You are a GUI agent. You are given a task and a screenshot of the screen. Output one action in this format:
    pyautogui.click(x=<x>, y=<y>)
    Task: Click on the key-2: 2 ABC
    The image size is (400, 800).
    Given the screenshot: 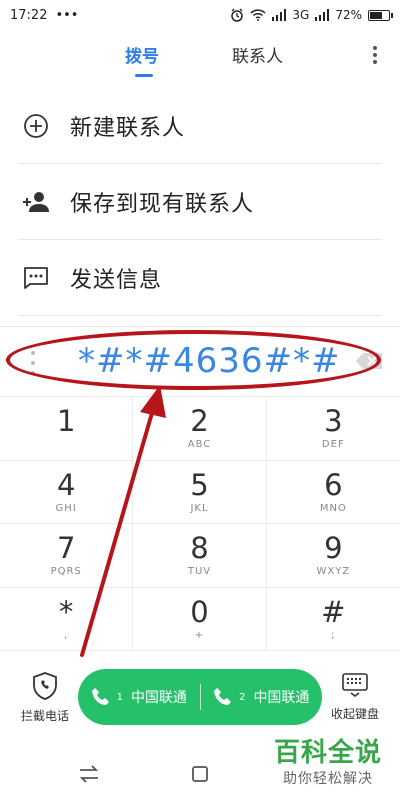 What is the action you would take?
    pyautogui.click(x=200, y=429)
    